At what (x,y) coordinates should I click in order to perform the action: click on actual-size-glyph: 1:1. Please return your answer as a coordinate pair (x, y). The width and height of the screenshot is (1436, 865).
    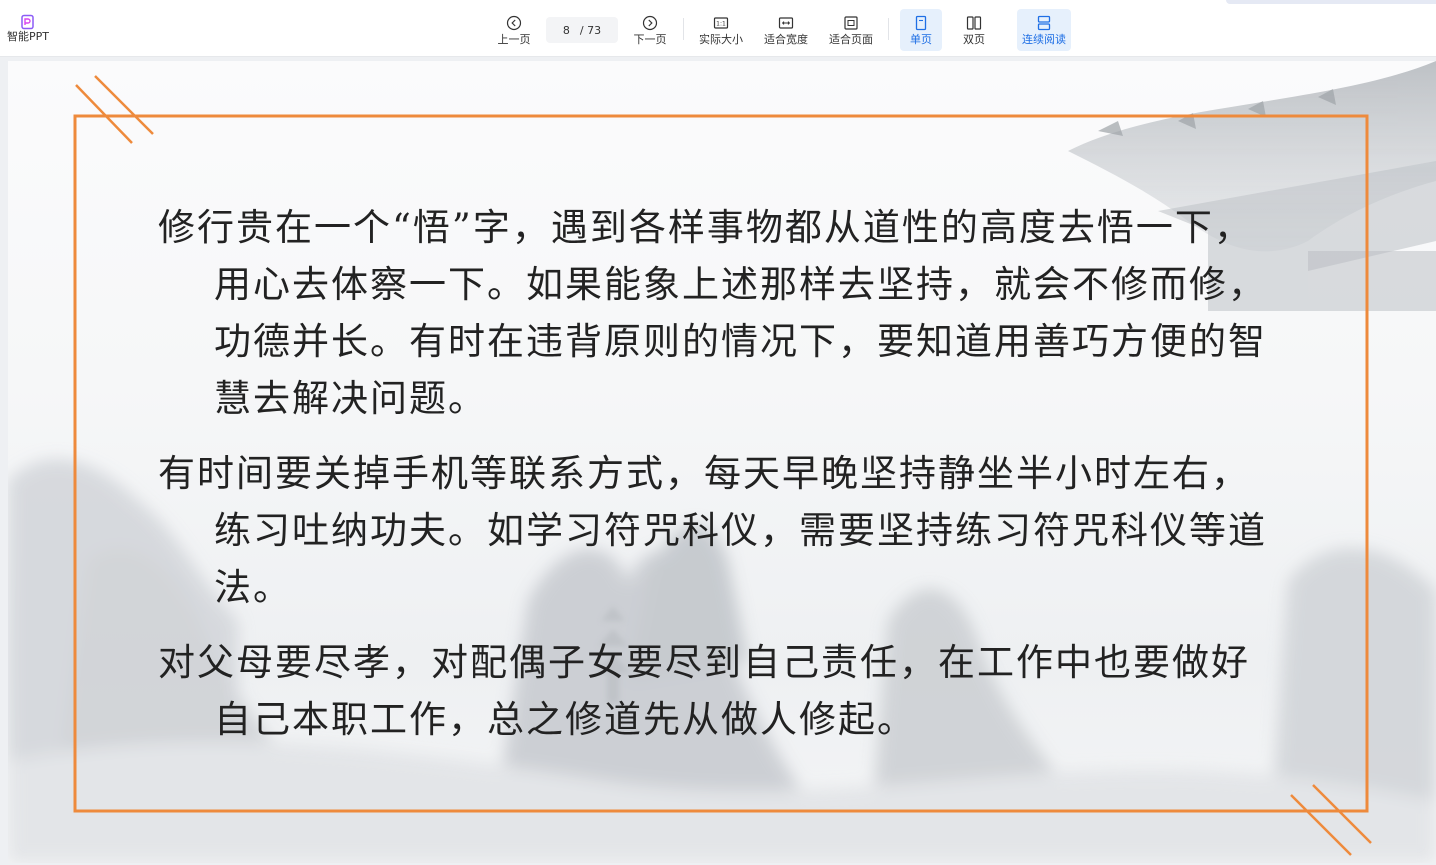
    Looking at the image, I should click on (721, 24).